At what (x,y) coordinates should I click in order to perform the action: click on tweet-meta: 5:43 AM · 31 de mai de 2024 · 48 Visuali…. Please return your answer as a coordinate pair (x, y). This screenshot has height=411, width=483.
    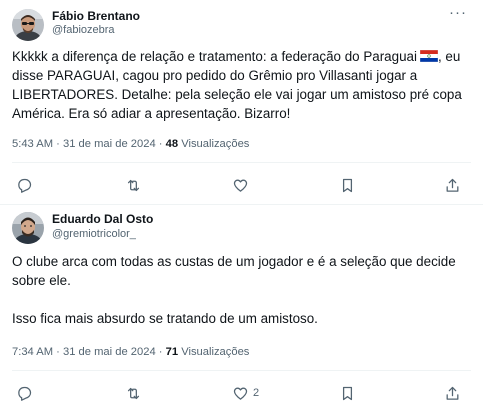
    Looking at the image, I should click on (130, 144).